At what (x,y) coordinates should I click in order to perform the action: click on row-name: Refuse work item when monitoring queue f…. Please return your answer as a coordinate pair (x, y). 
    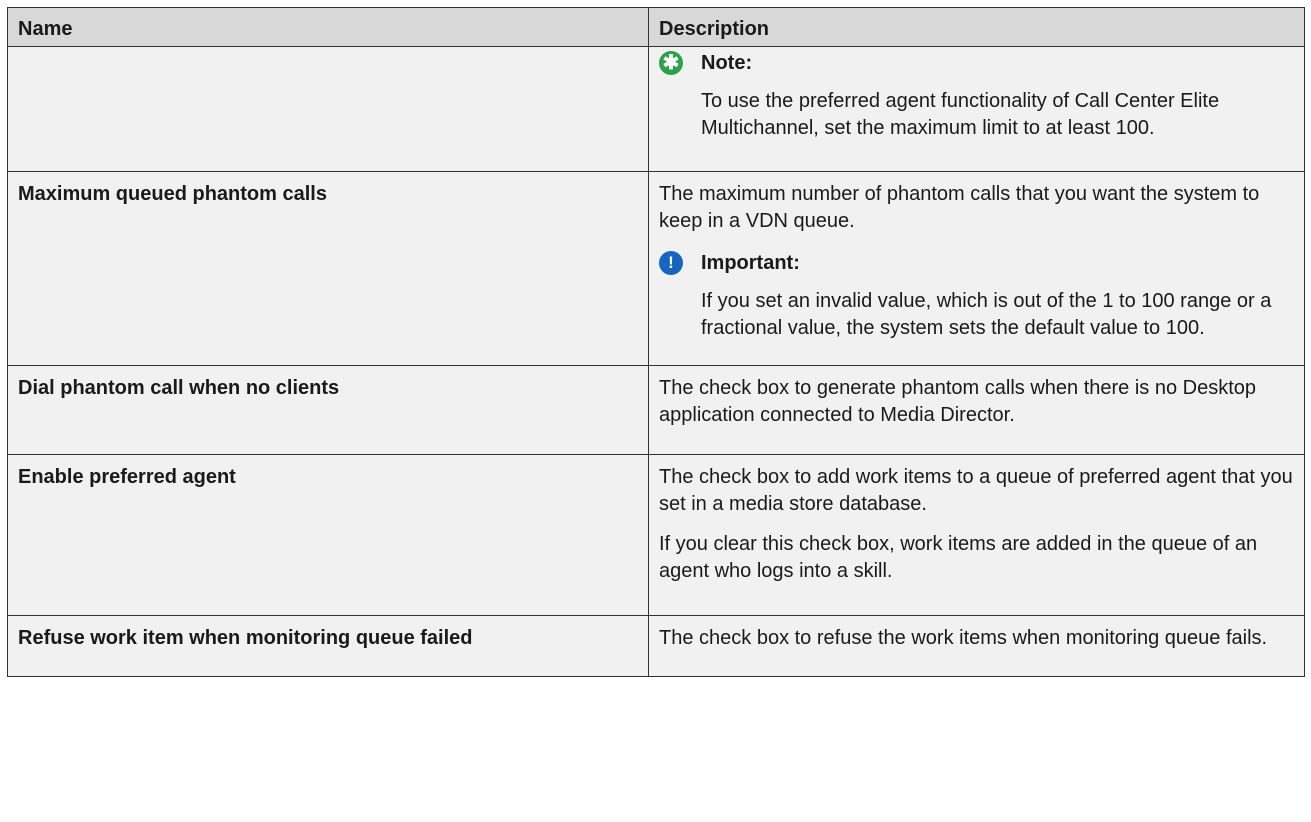
    Looking at the image, I should click on (328, 646).